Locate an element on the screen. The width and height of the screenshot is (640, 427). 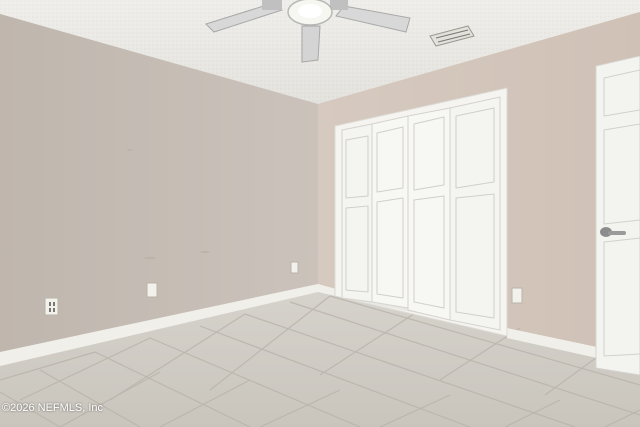
closet-doors is located at coordinates (421, 213).